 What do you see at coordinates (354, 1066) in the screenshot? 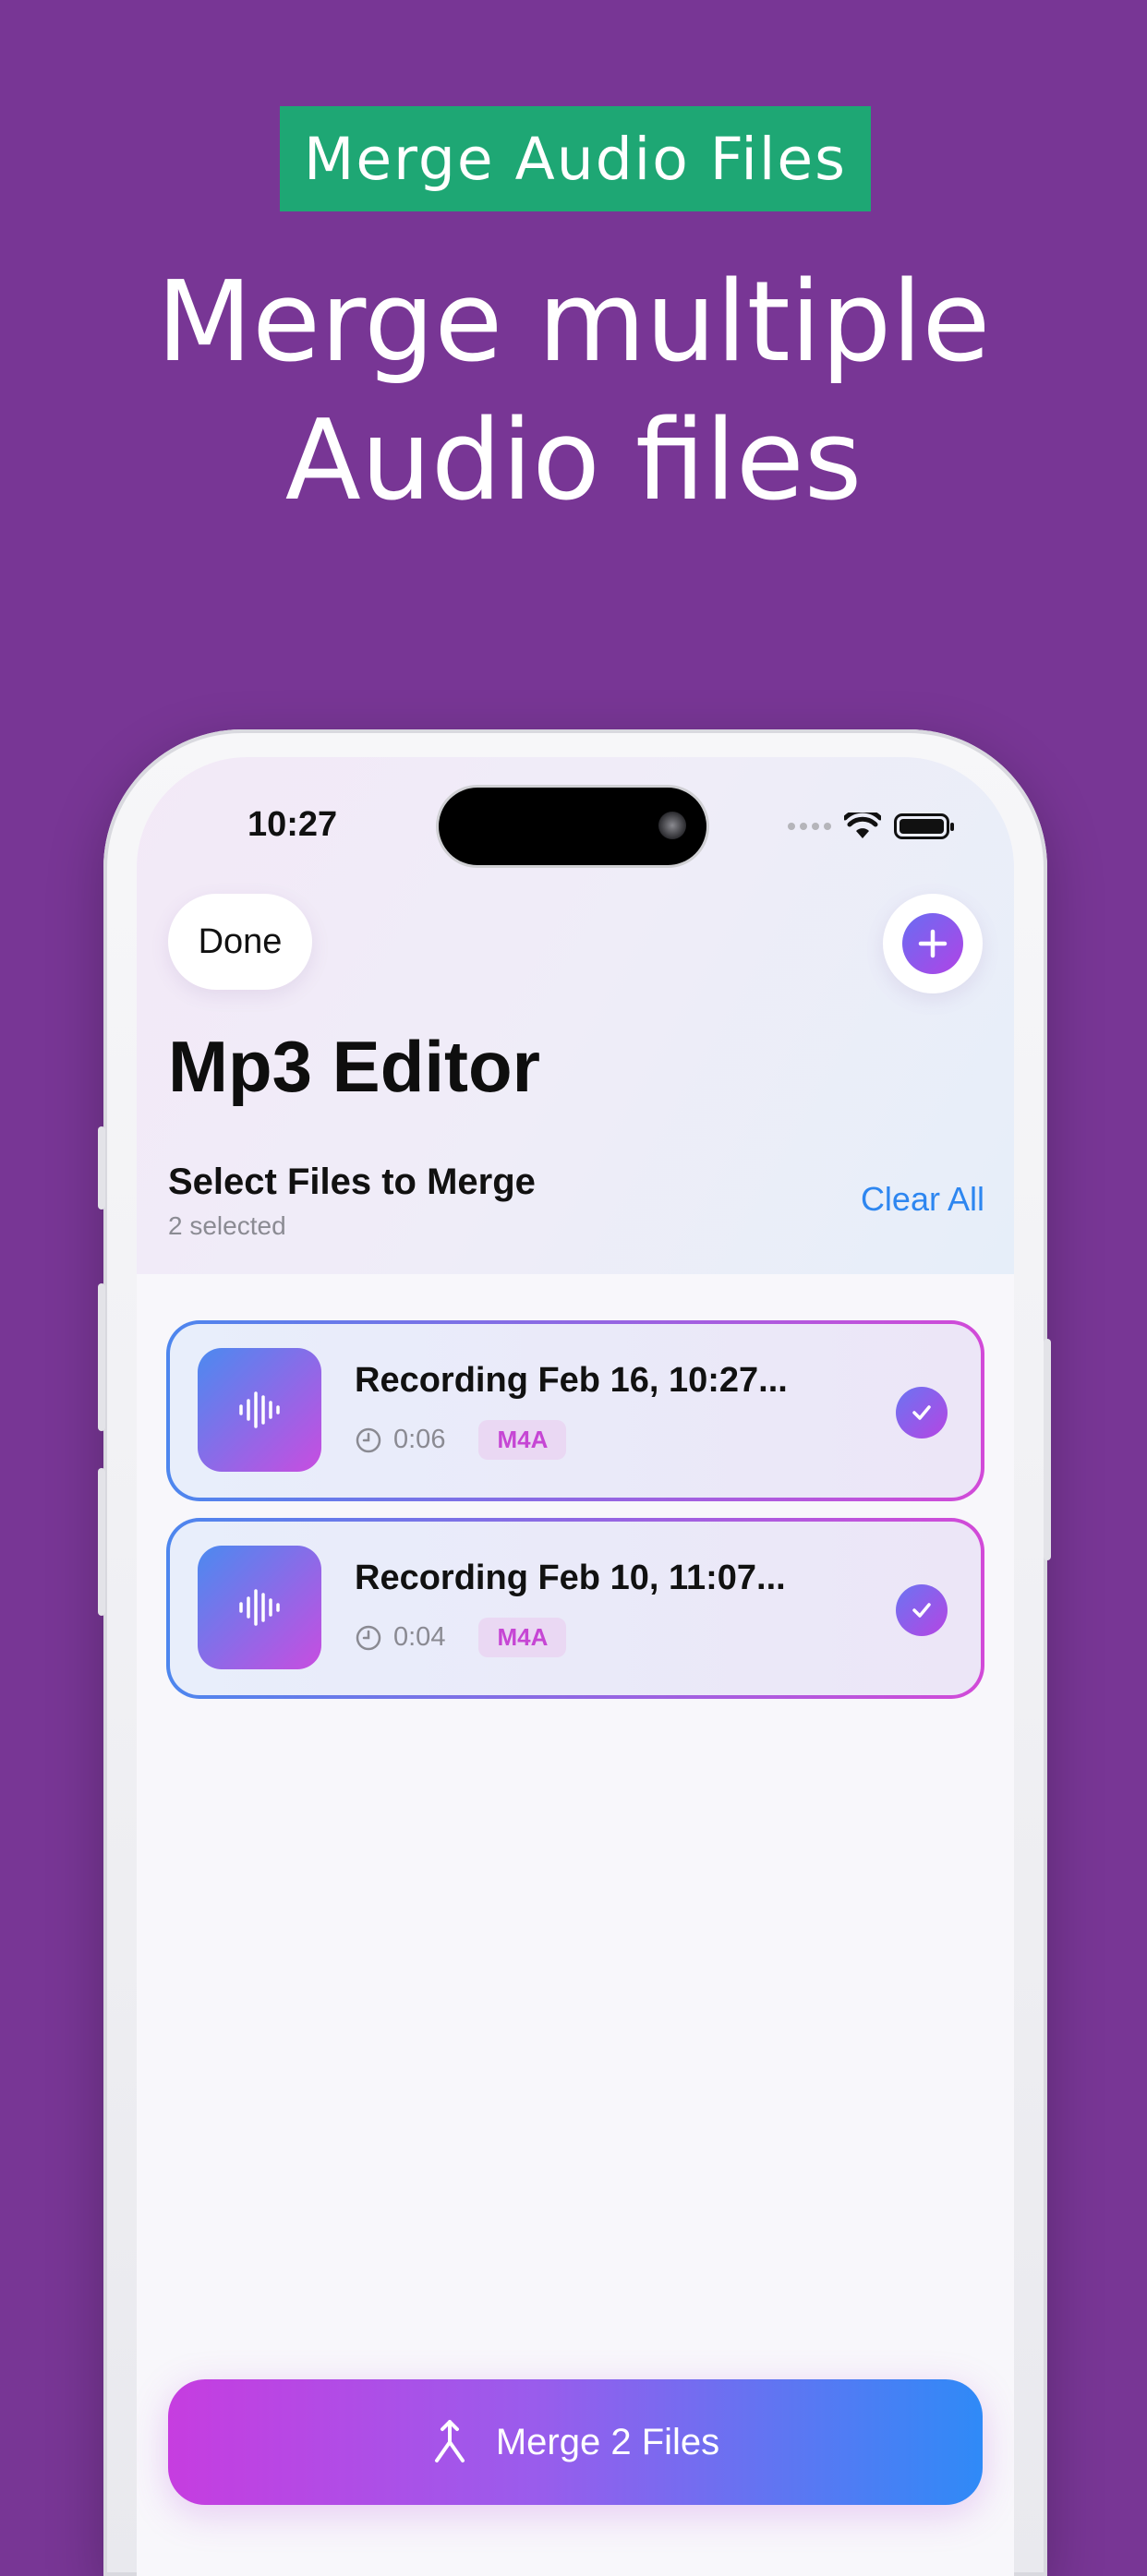
I see `page-title: Mp3 Editor` at bounding box center [354, 1066].